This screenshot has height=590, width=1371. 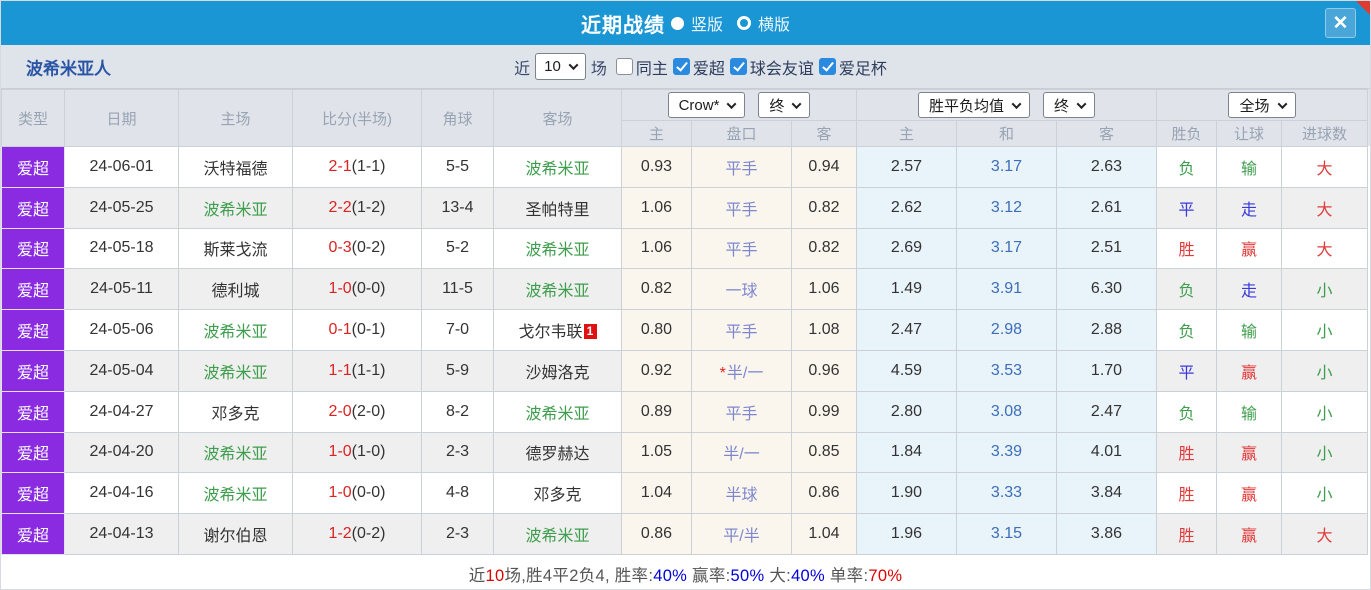 What do you see at coordinates (847, 575) in the screenshot?
I see `summary-segment: 单率:` at bounding box center [847, 575].